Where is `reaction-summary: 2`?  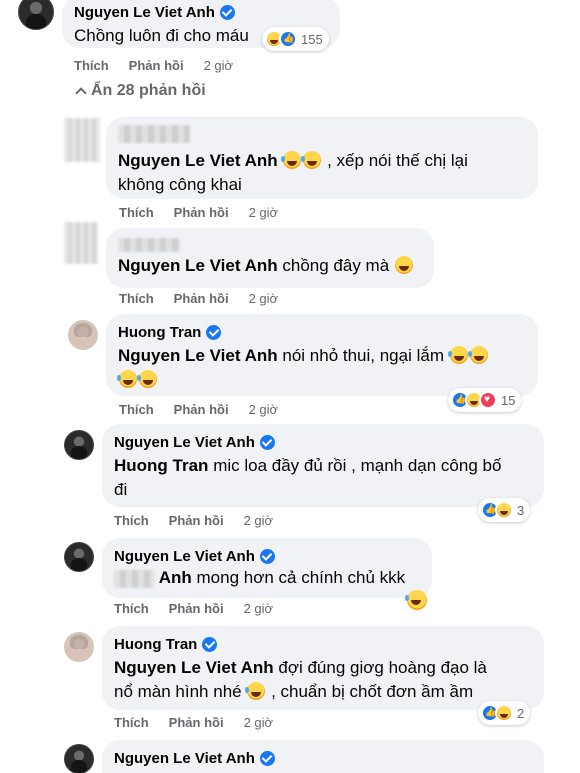
reaction-summary: 2 is located at coordinates (504, 713).